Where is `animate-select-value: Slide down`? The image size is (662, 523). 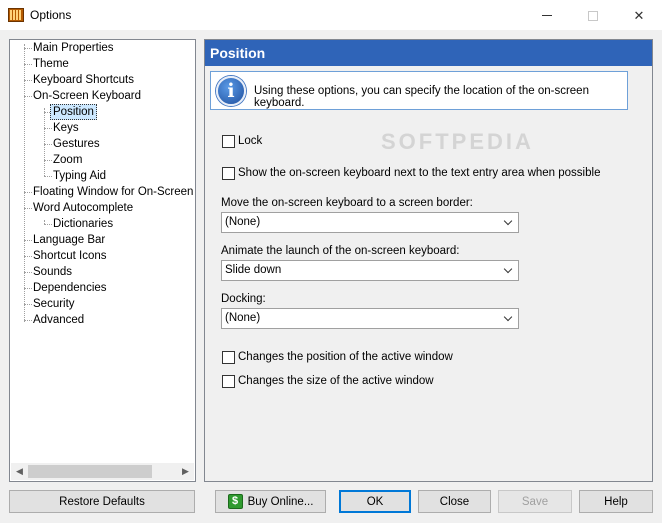 animate-select-value: Slide down is located at coordinates (253, 270).